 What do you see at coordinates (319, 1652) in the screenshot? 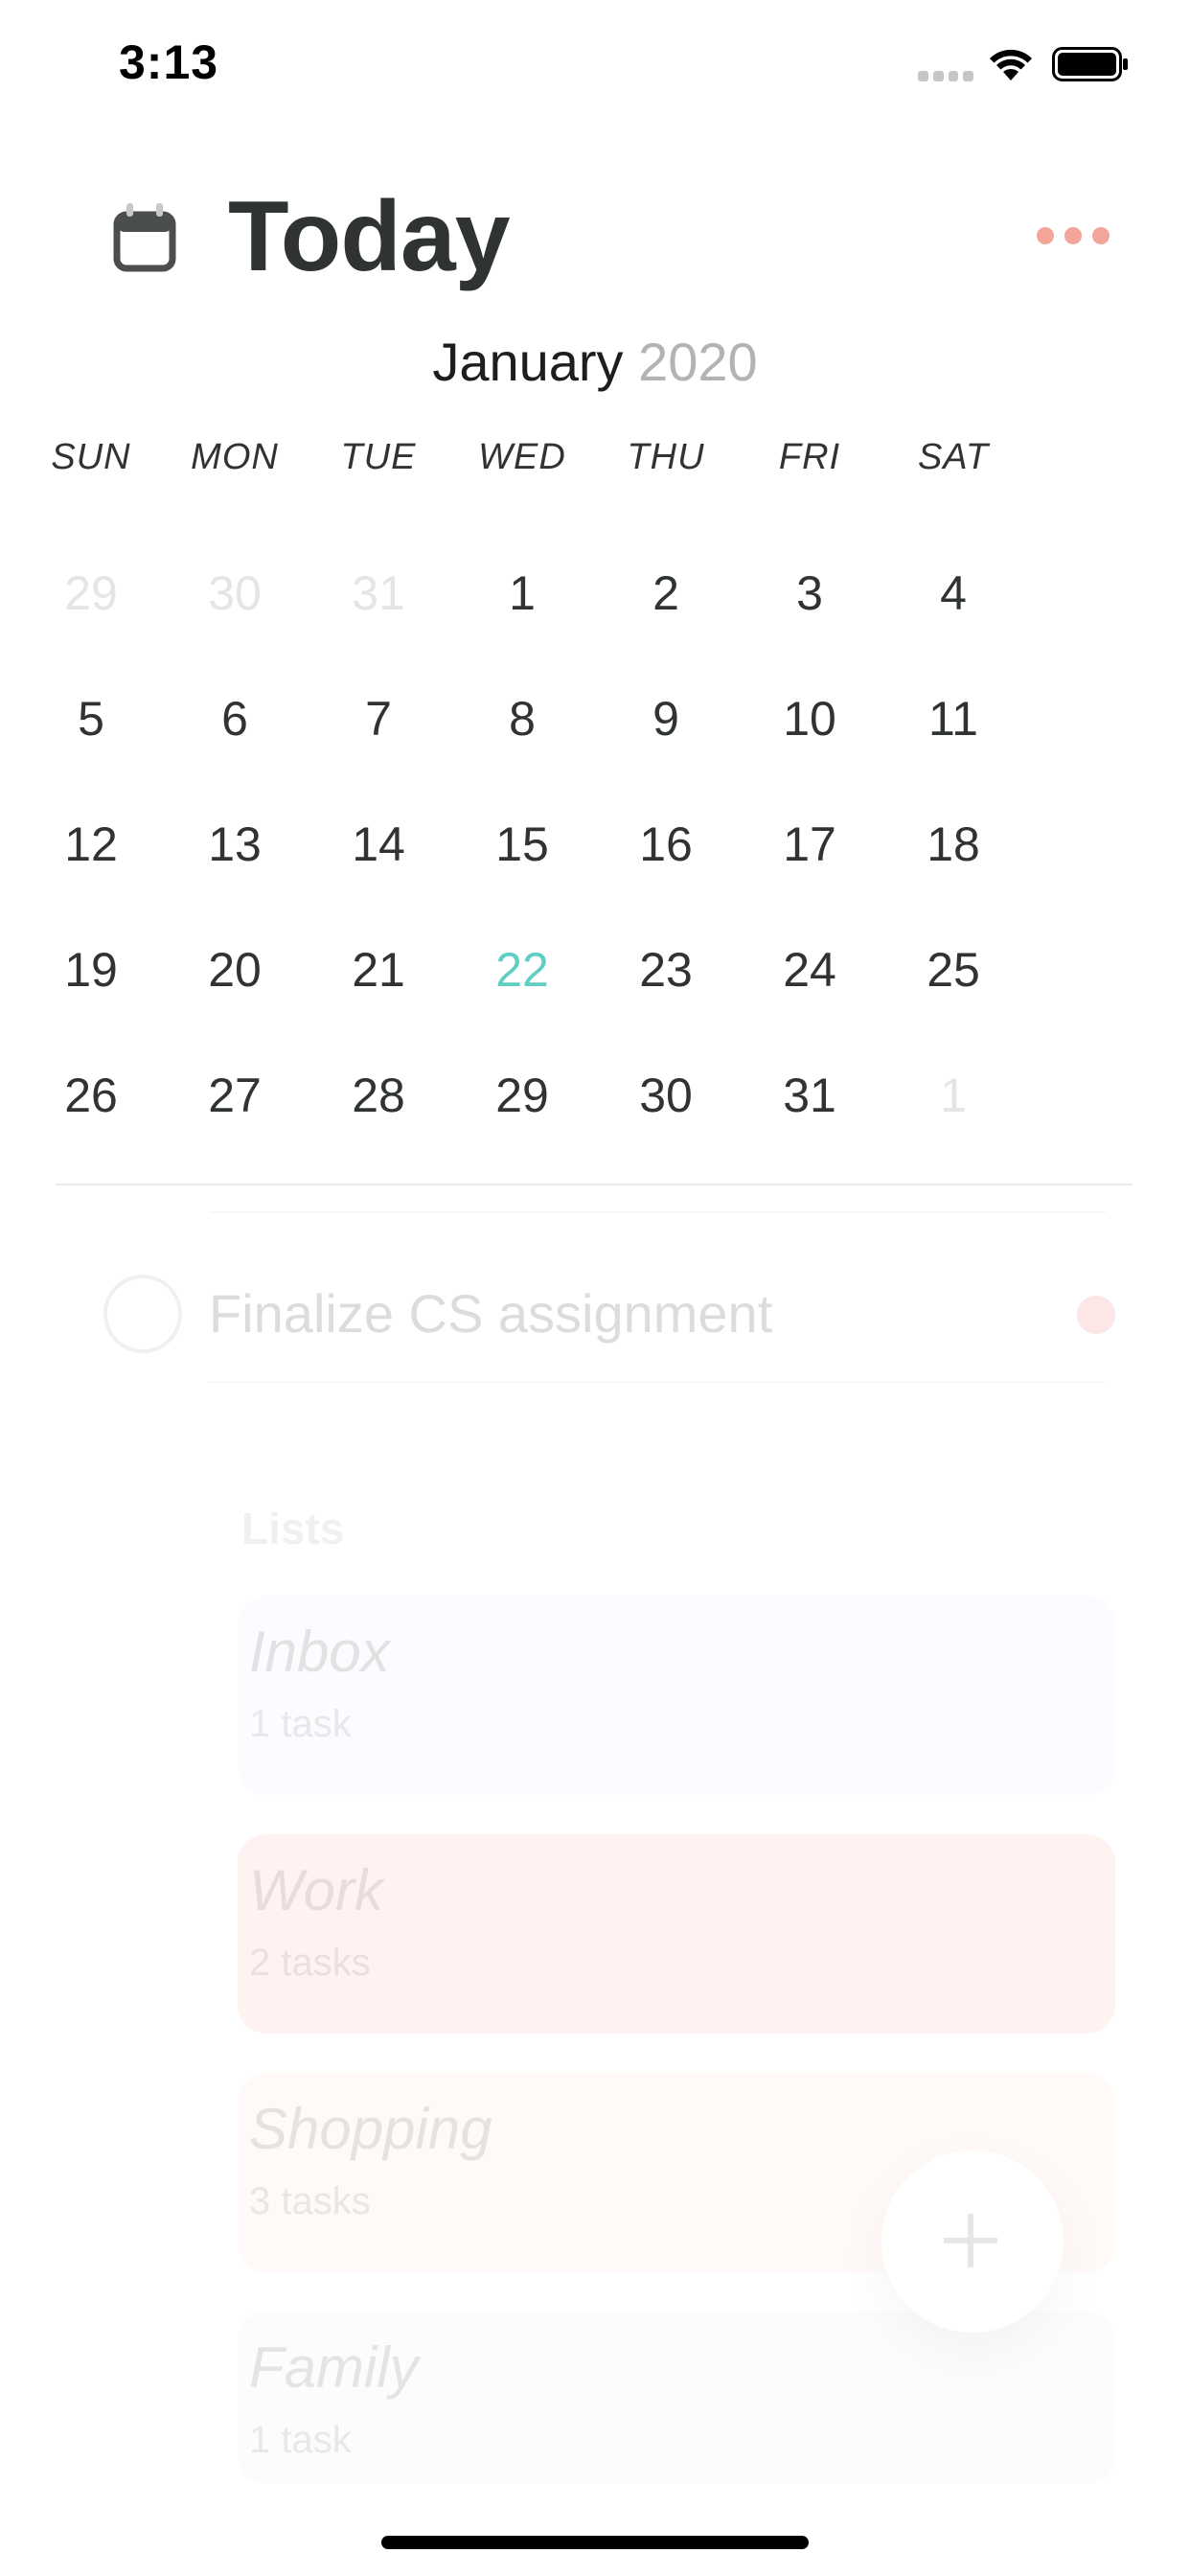
I see `list-name: Inbox` at bounding box center [319, 1652].